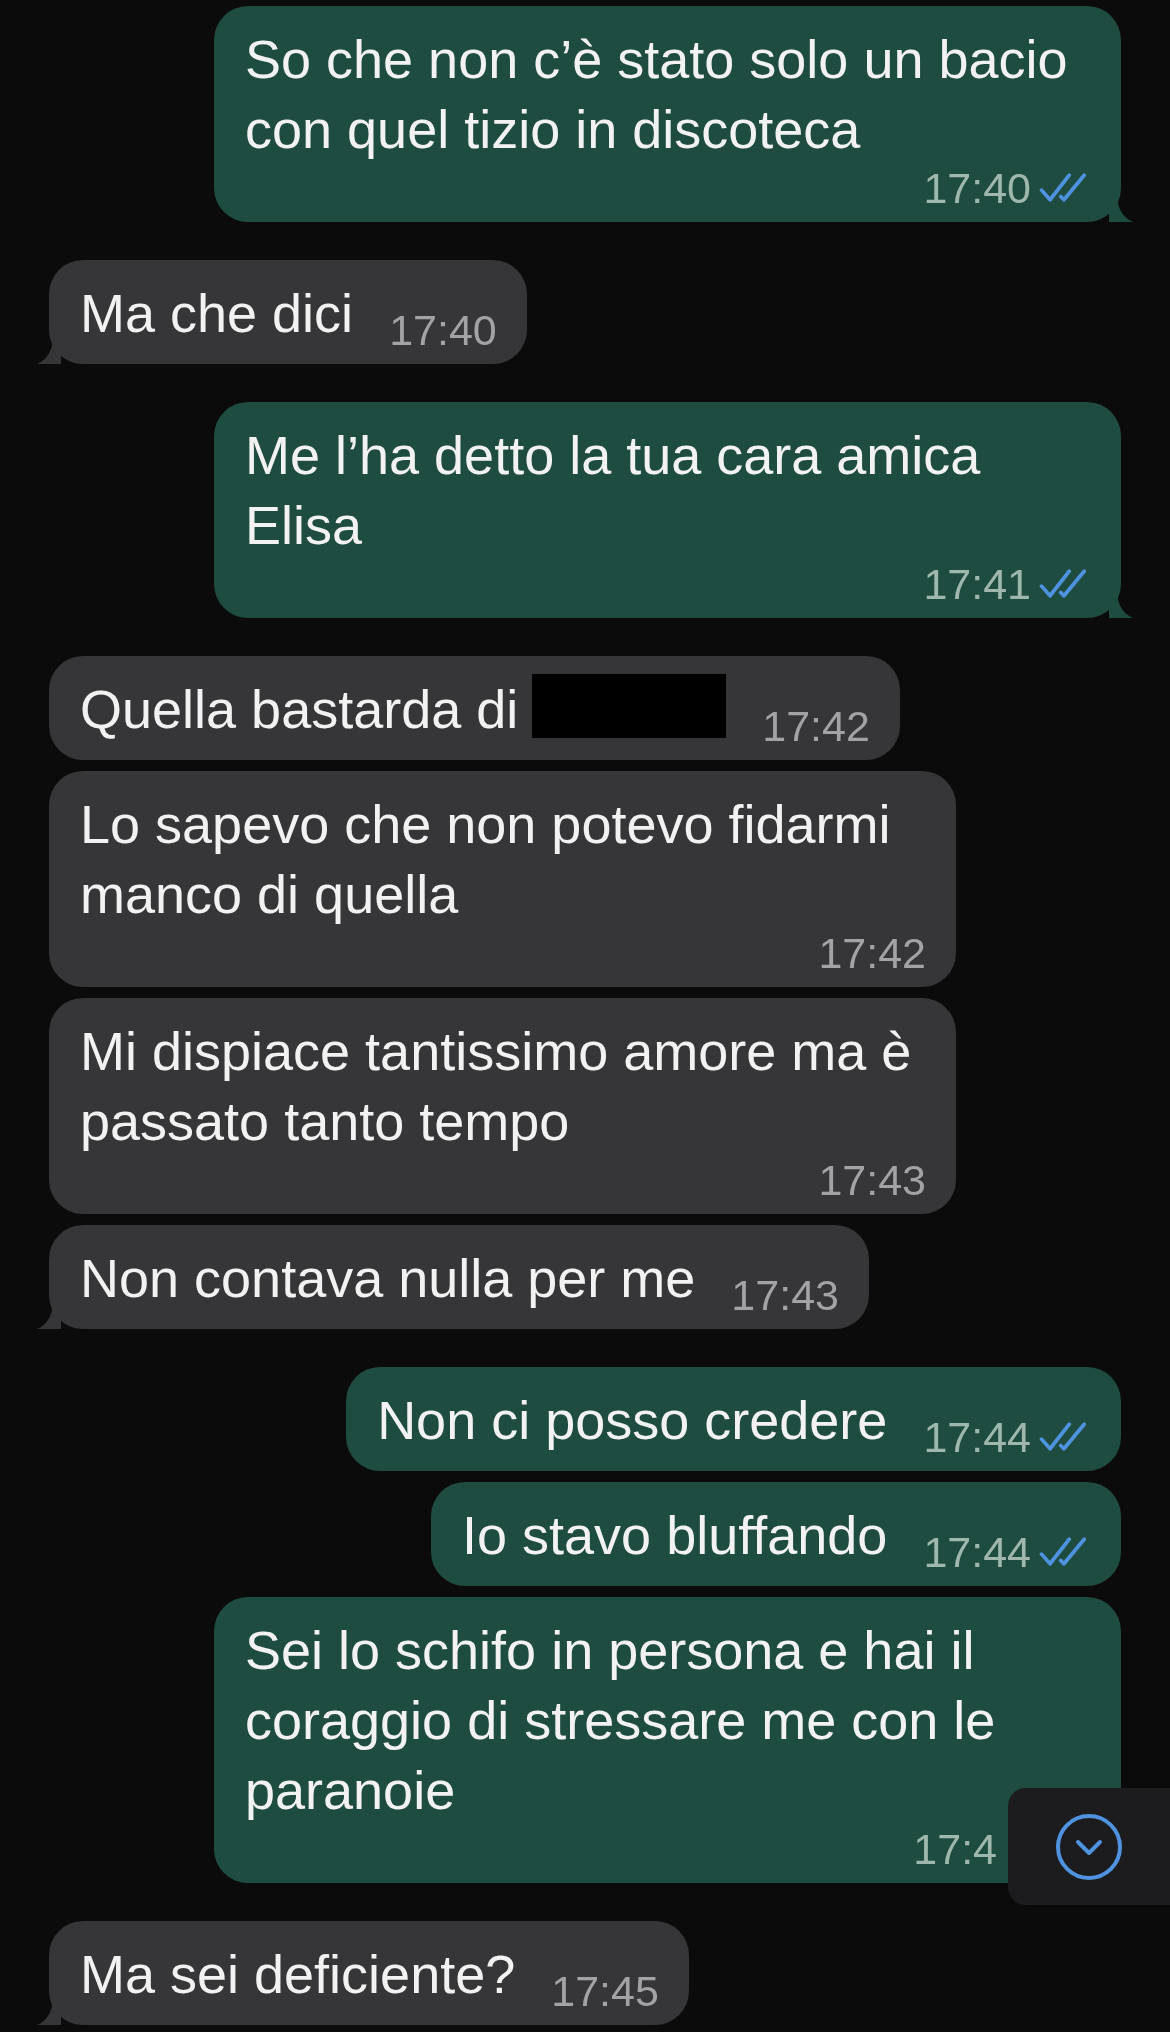 The height and width of the screenshot is (2032, 1170). I want to click on message-time: 17:45, so click(605, 1991).